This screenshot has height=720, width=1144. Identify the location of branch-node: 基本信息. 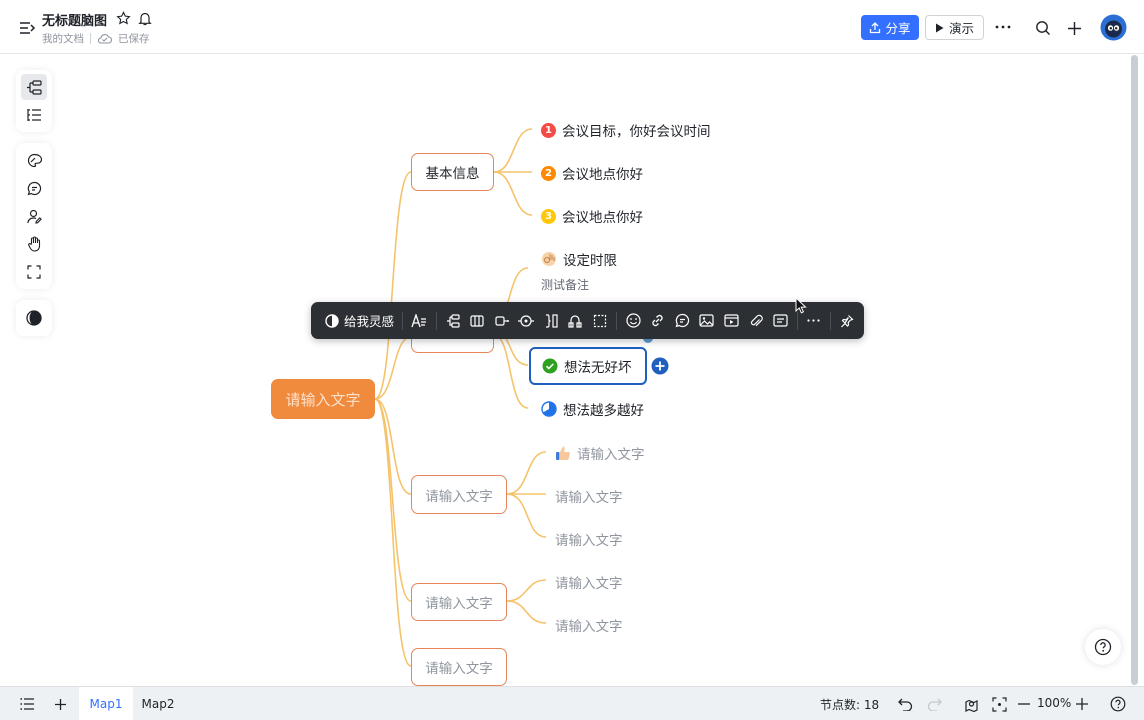
(452, 172).